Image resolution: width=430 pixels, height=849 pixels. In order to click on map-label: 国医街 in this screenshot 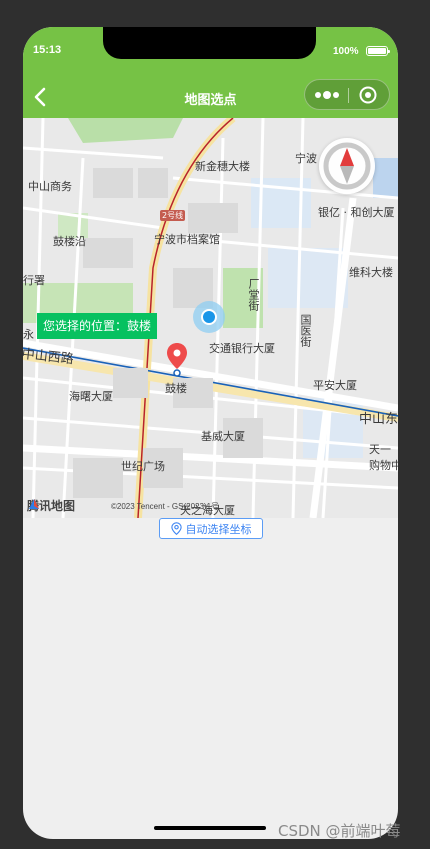, I will do `click(305, 330)`.